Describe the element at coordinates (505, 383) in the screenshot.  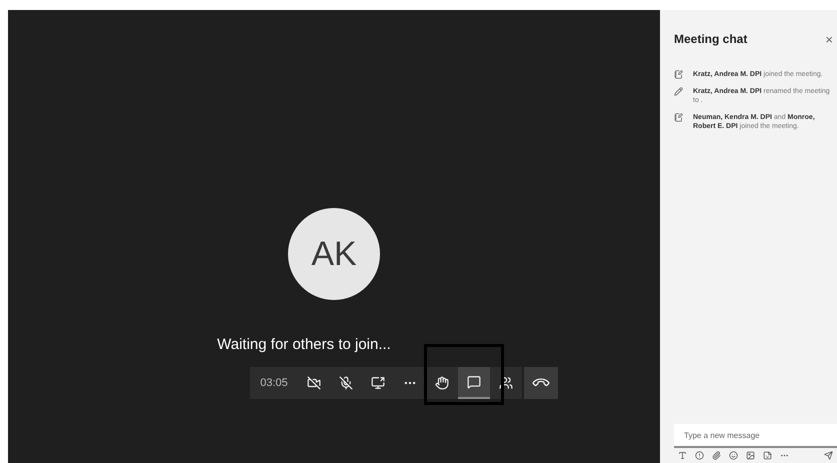
I see `people-icon` at that location.